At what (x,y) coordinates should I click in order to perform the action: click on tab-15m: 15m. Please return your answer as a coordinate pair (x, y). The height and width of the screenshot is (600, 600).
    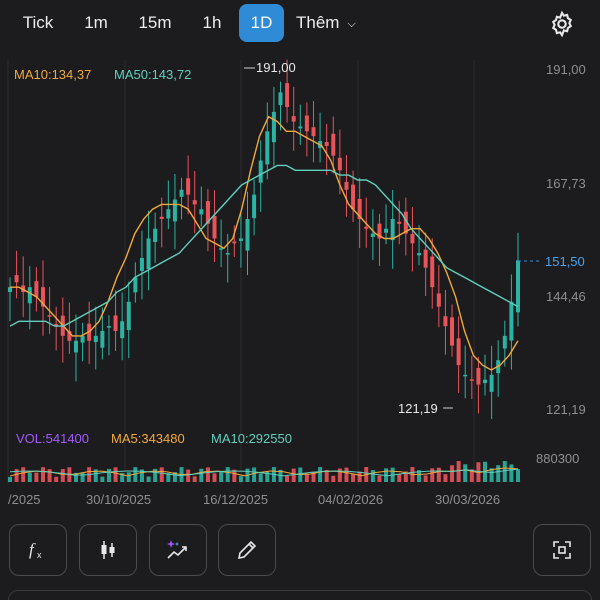
    Looking at the image, I should click on (155, 23).